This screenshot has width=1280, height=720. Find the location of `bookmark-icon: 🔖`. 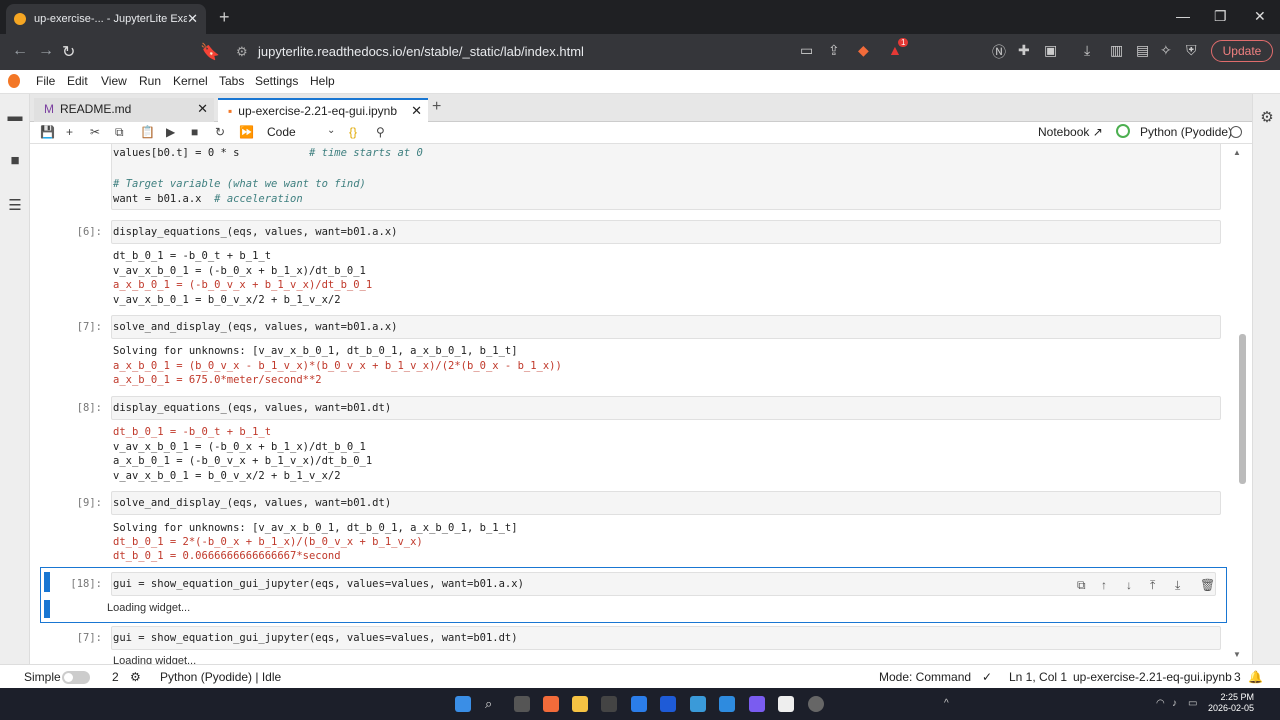

bookmark-icon: 🔖 is located at coordinates (210, 52).